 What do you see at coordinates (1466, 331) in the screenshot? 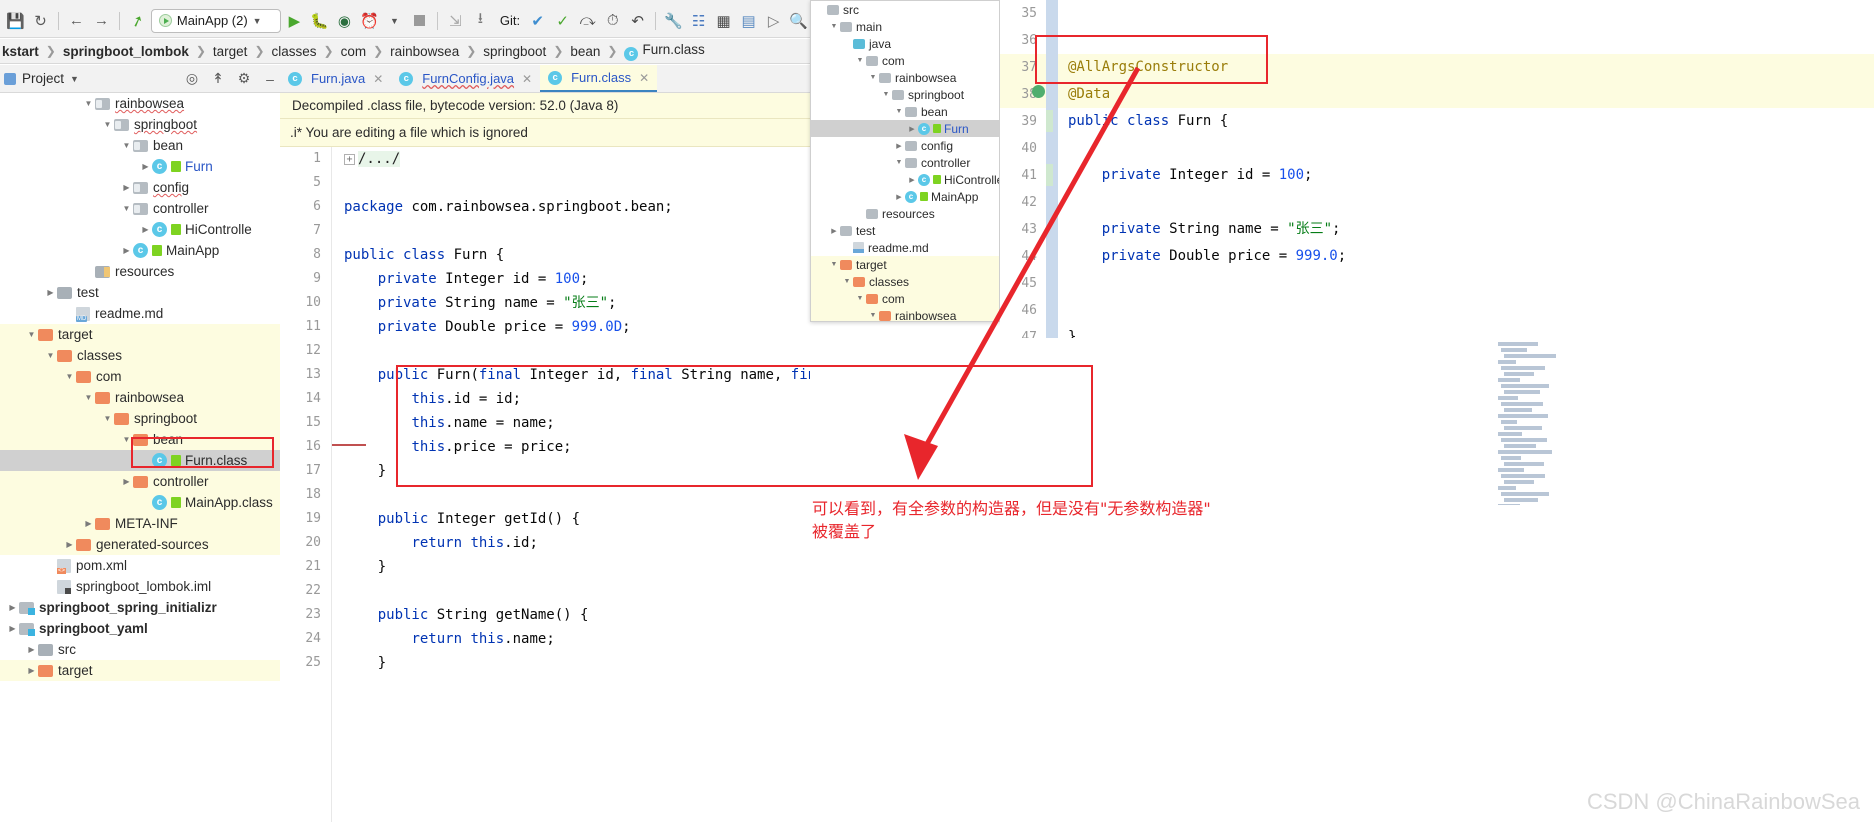
I see `code-line: }` at bounding box center [1466, 331].